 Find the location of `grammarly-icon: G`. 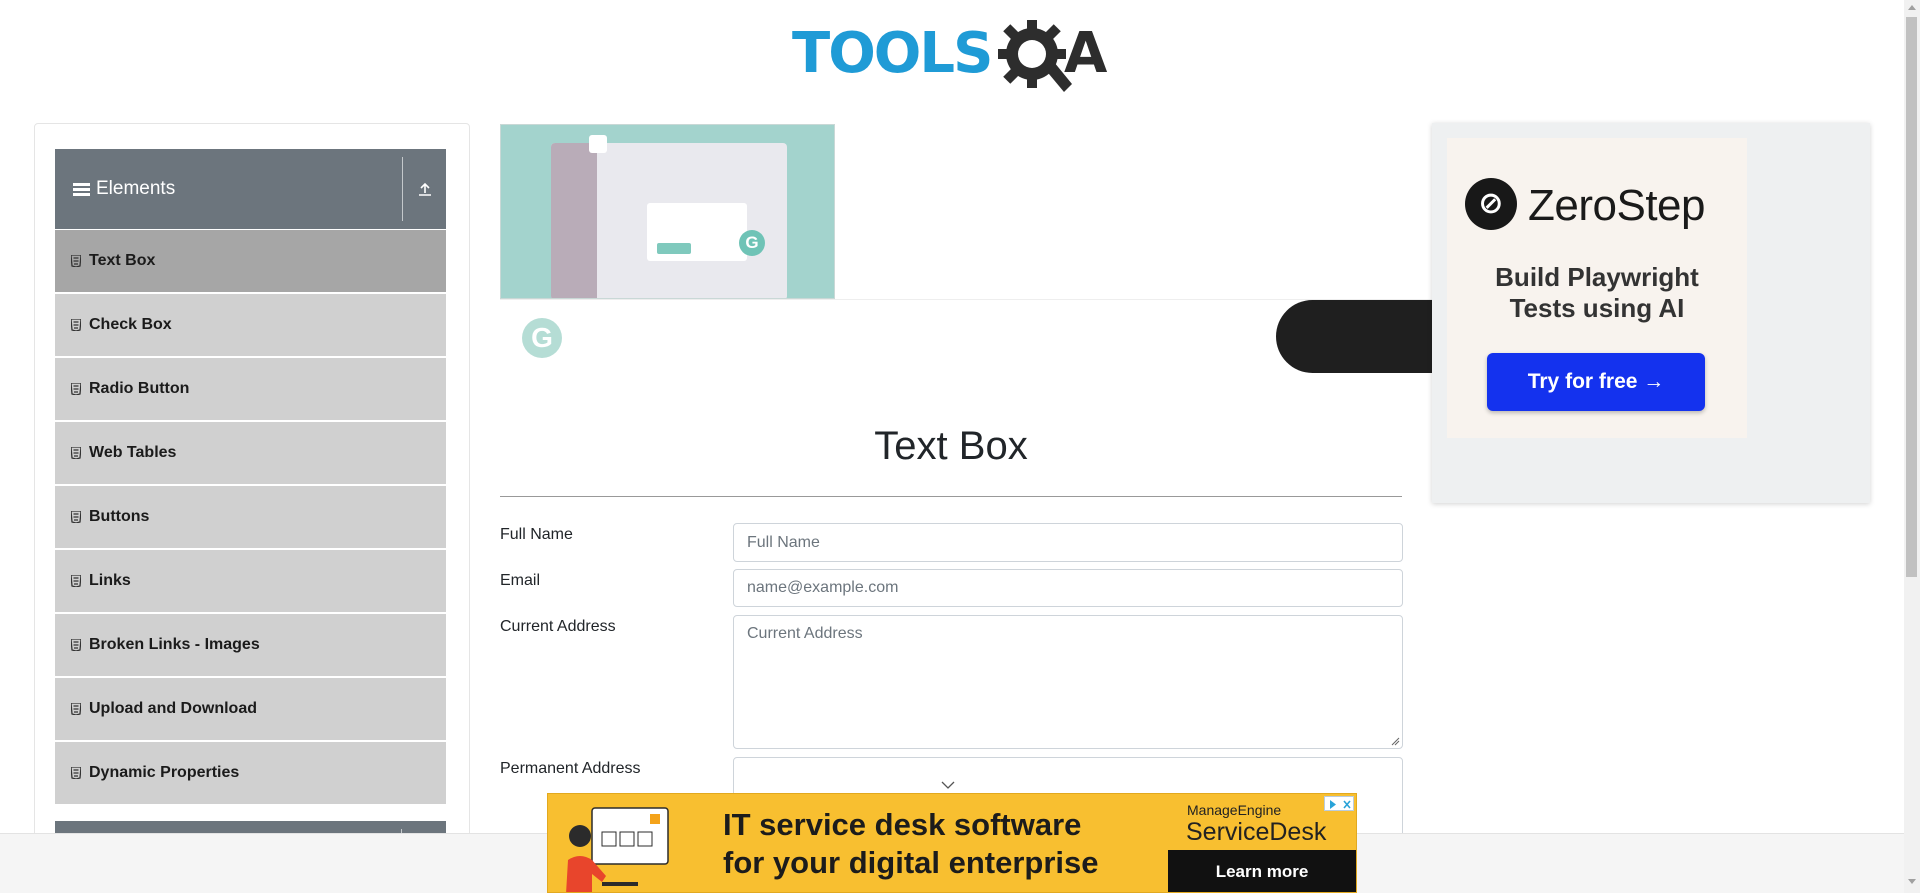

grammarly-icon: G is located at coordinates (752, 243).